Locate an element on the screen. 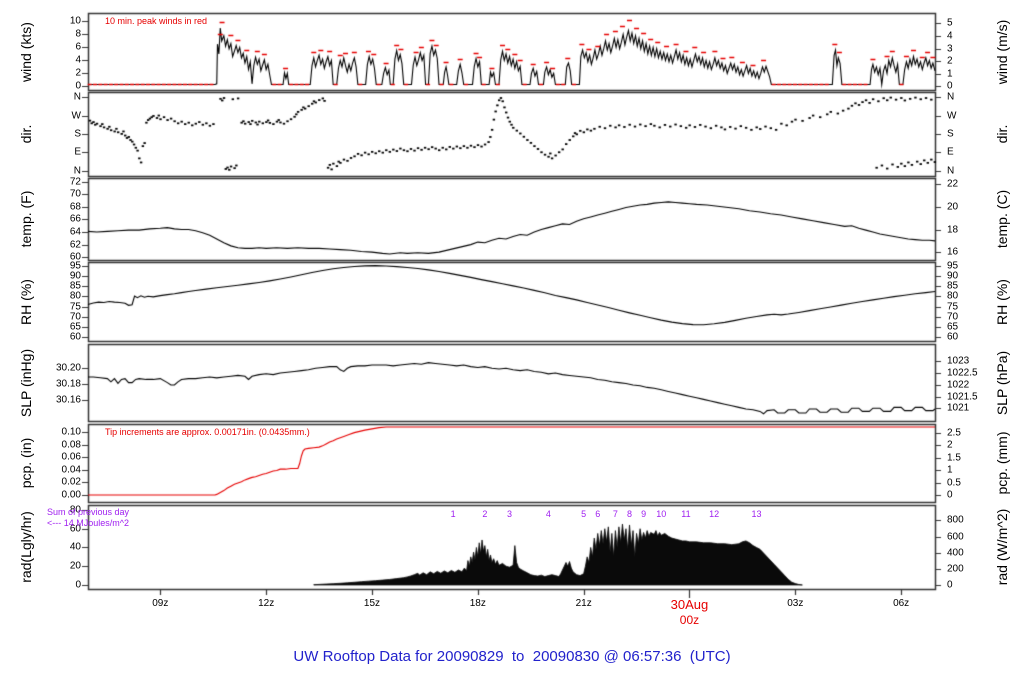  tick-label-pcp-right: 1 is located at coordinates (950, 470).